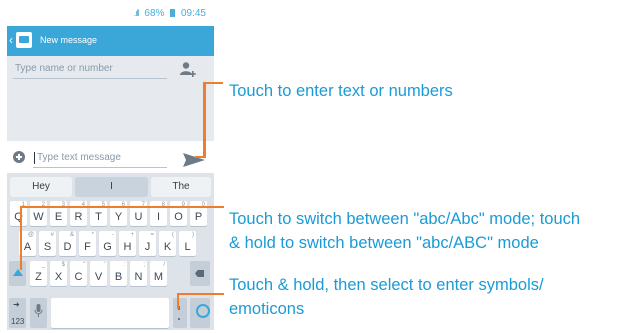 The image size is (641, 333). Describe the element at coordinates (110, 41) in the screenshot. I see `app-bar: ‹ New message` at that location.